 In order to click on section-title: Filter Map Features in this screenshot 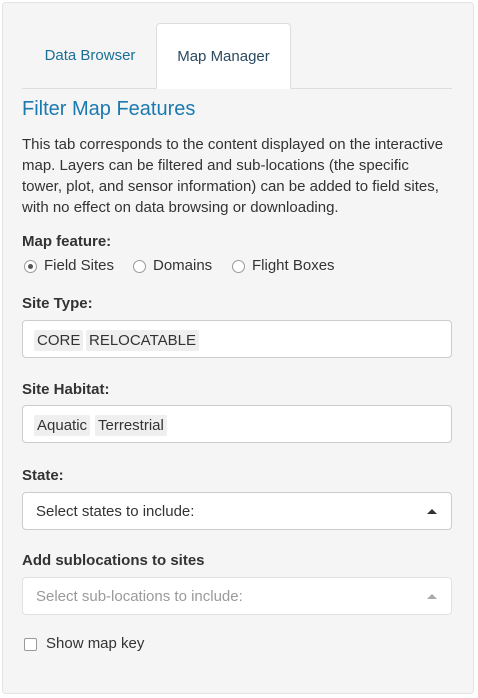, I will do `click(109, 109)`.